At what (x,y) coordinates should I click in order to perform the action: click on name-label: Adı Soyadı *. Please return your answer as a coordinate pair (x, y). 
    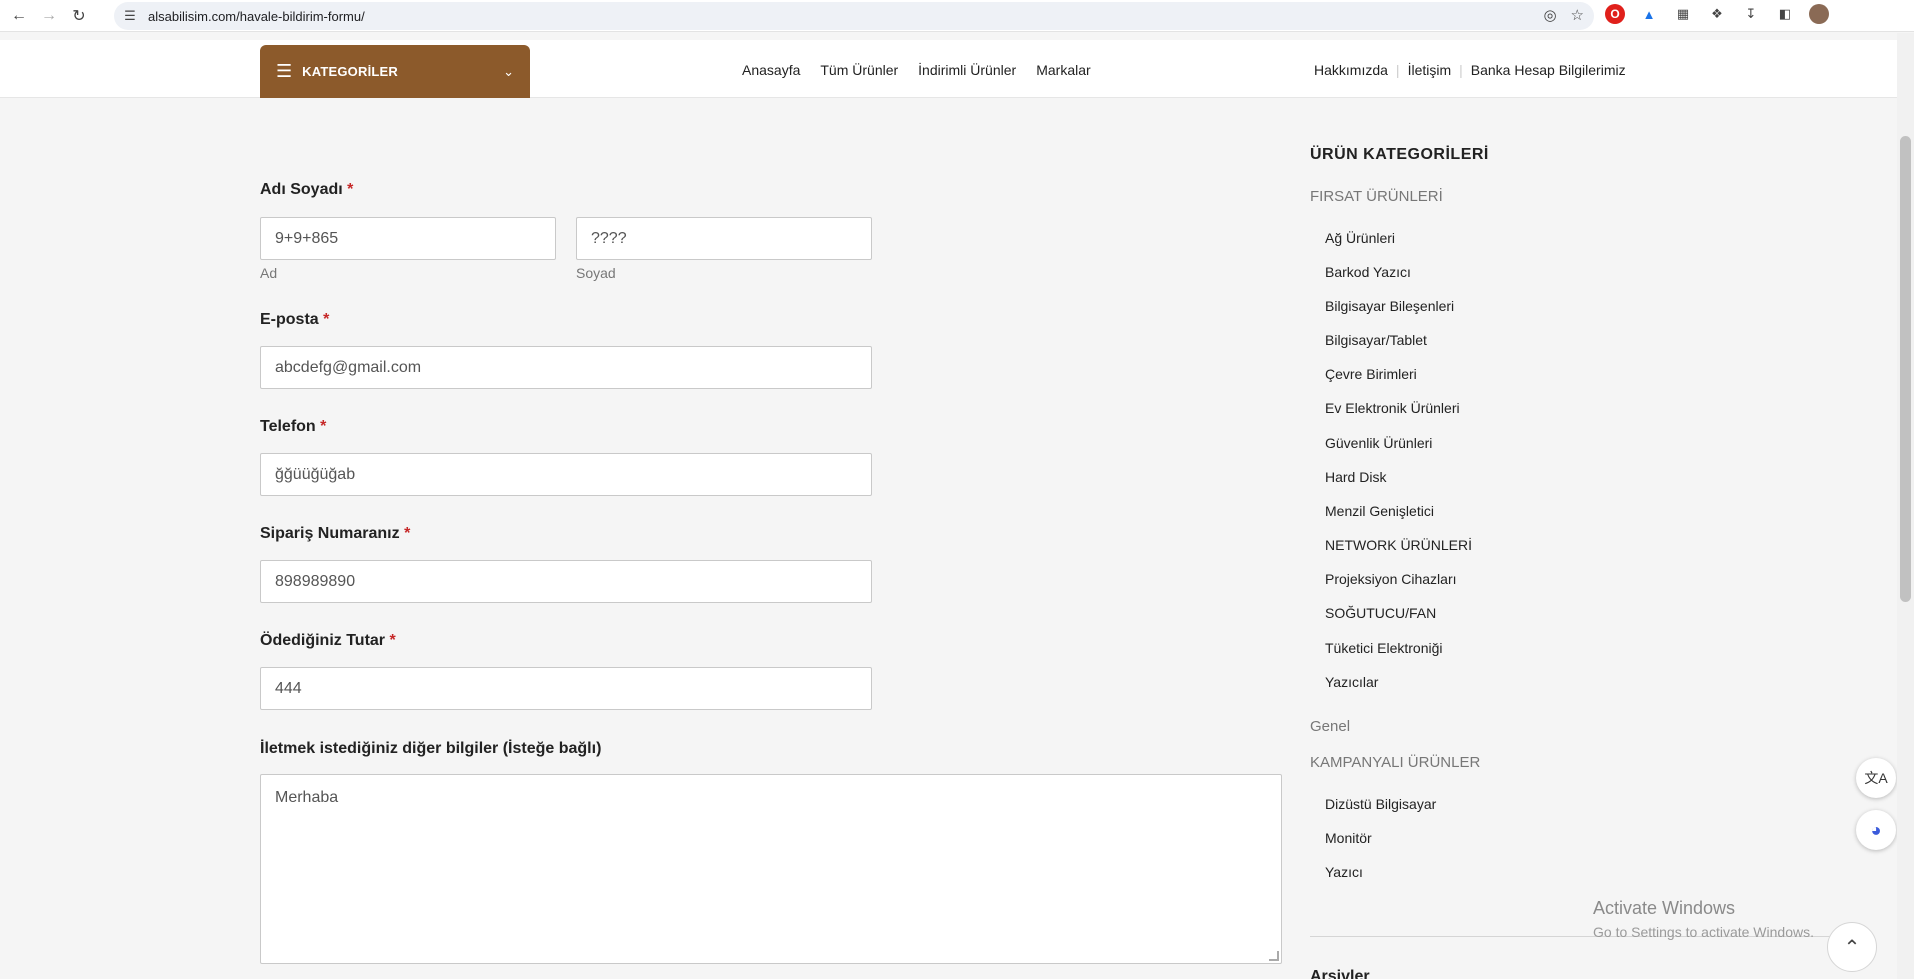
    Looking at the image, I should click on (307, 189).